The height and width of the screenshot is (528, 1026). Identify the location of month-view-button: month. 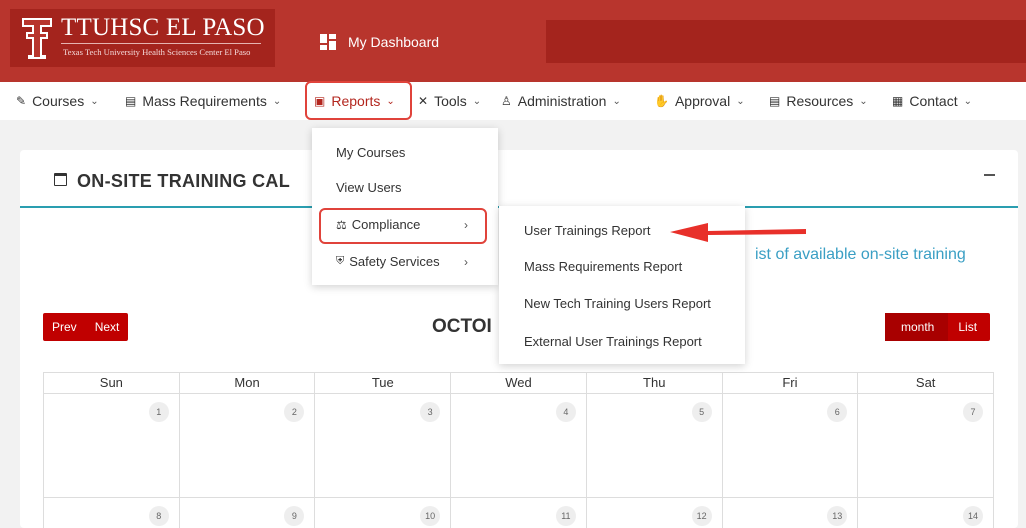
(917, 327).